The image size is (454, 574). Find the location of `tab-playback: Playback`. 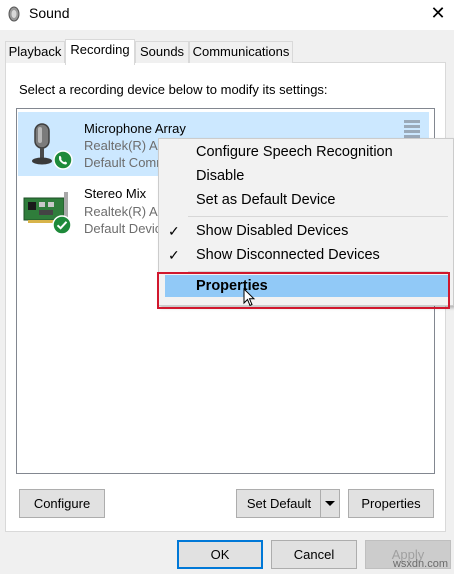

tab-playback: Playback is located at coordinates (35, 52).